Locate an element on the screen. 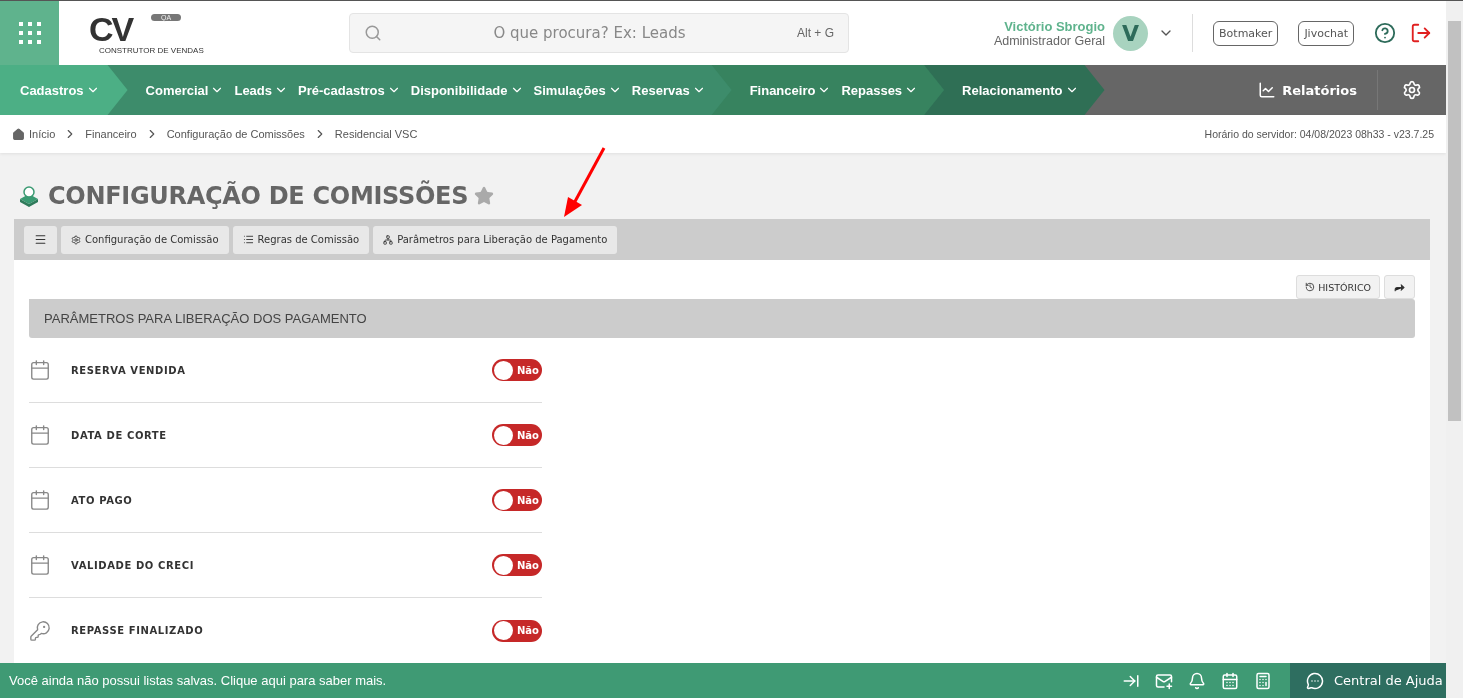 The width and height of the screenshot is (1463, 698). nav-menu-item: Repasses is located at coordinates (880, 90).